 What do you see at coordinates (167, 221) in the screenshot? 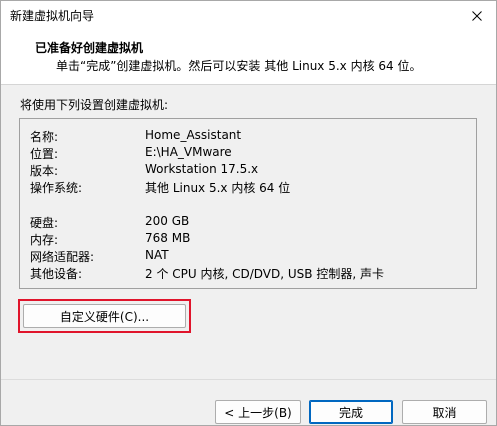
I see `summary-value: 200 GB` at bounding box center [167, 221].